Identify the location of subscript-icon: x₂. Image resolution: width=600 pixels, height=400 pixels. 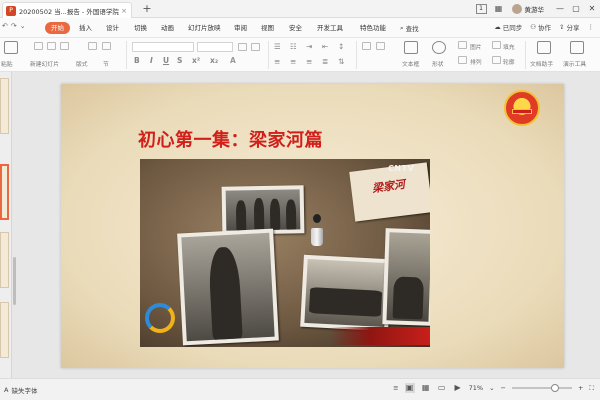
(214, 60).